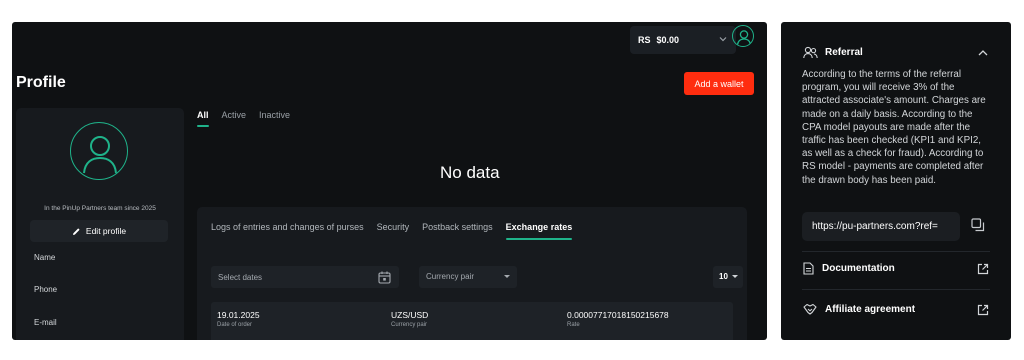 The width and height of the screenshot is (1024, 360). I want to click on chevron-up-icon, so click(983, 53).